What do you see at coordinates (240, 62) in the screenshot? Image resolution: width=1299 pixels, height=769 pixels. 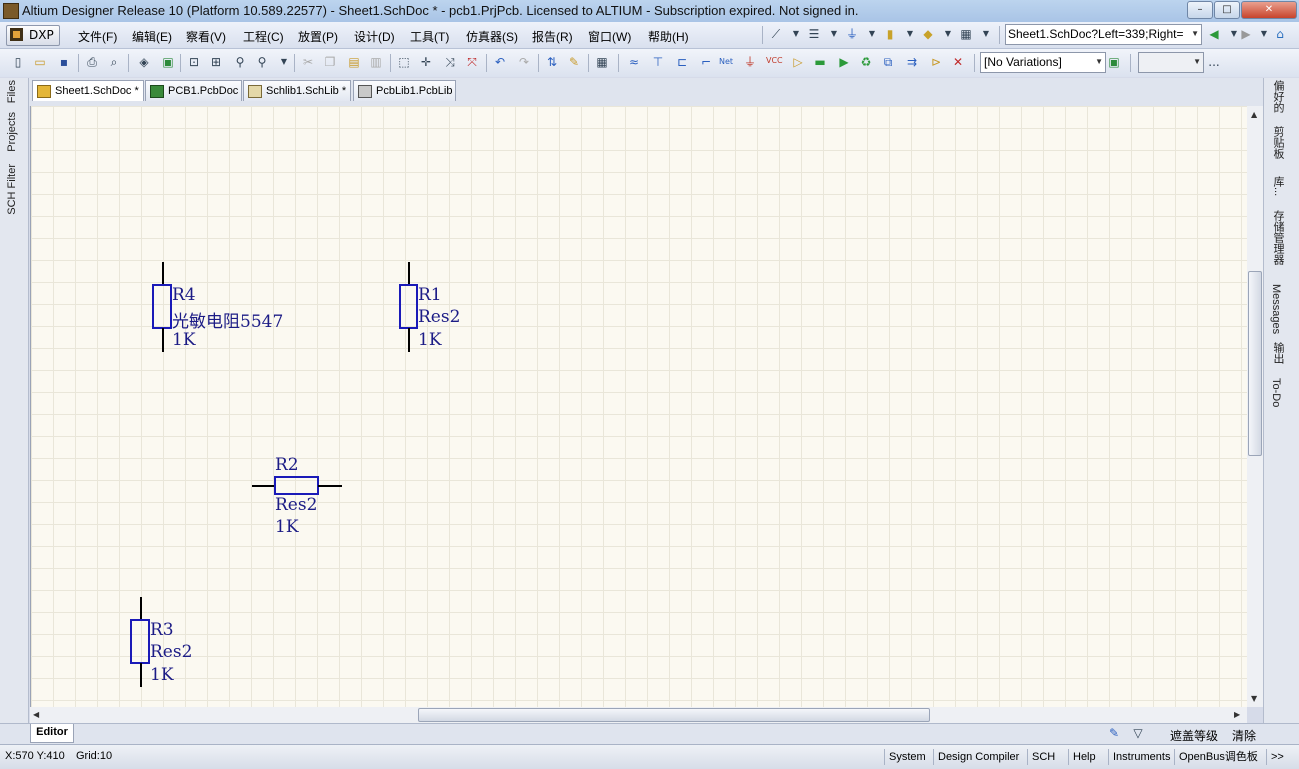 I see `zoom-selected-icon: ⚲` at bounding box center [240, 62].